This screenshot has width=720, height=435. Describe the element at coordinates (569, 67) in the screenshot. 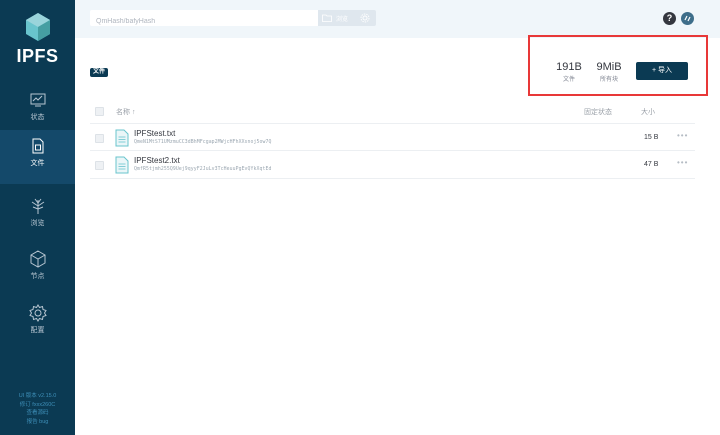

I see `files-stat-value: 191B` at that location.